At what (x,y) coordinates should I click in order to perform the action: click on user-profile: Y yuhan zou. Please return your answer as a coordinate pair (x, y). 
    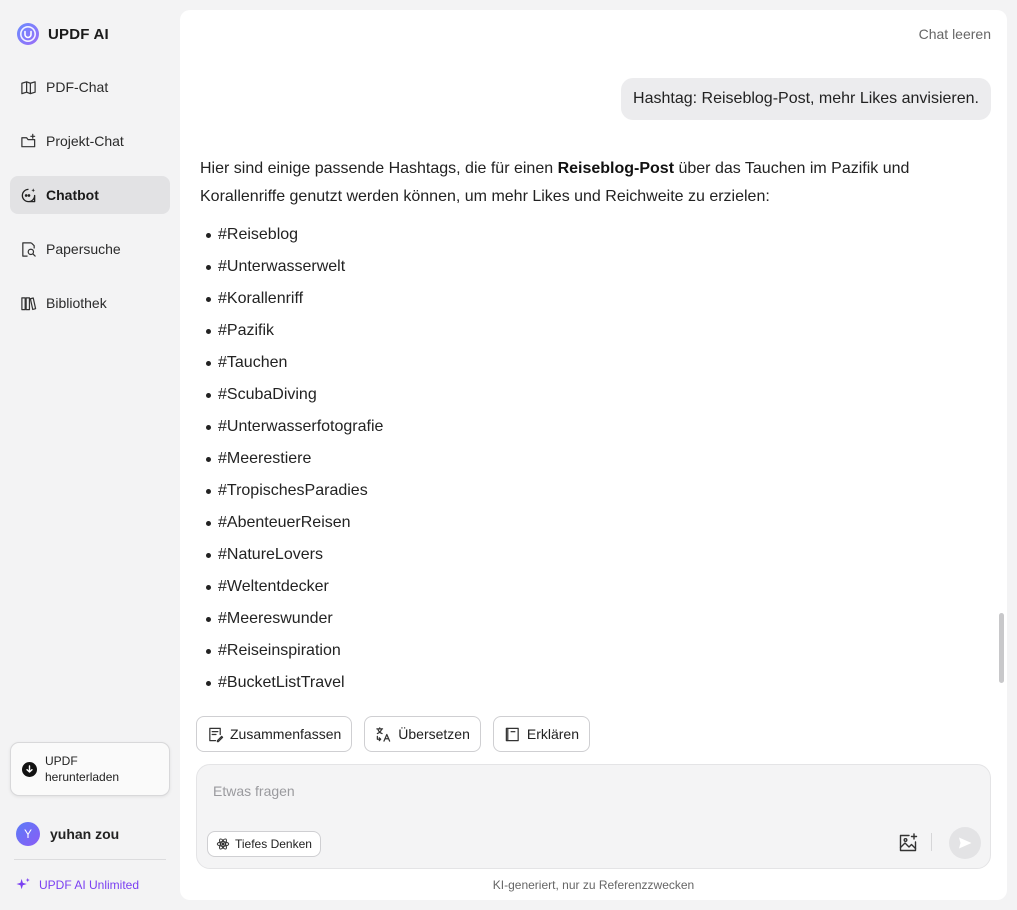
    Looking at the image, I should click on (67, 834).